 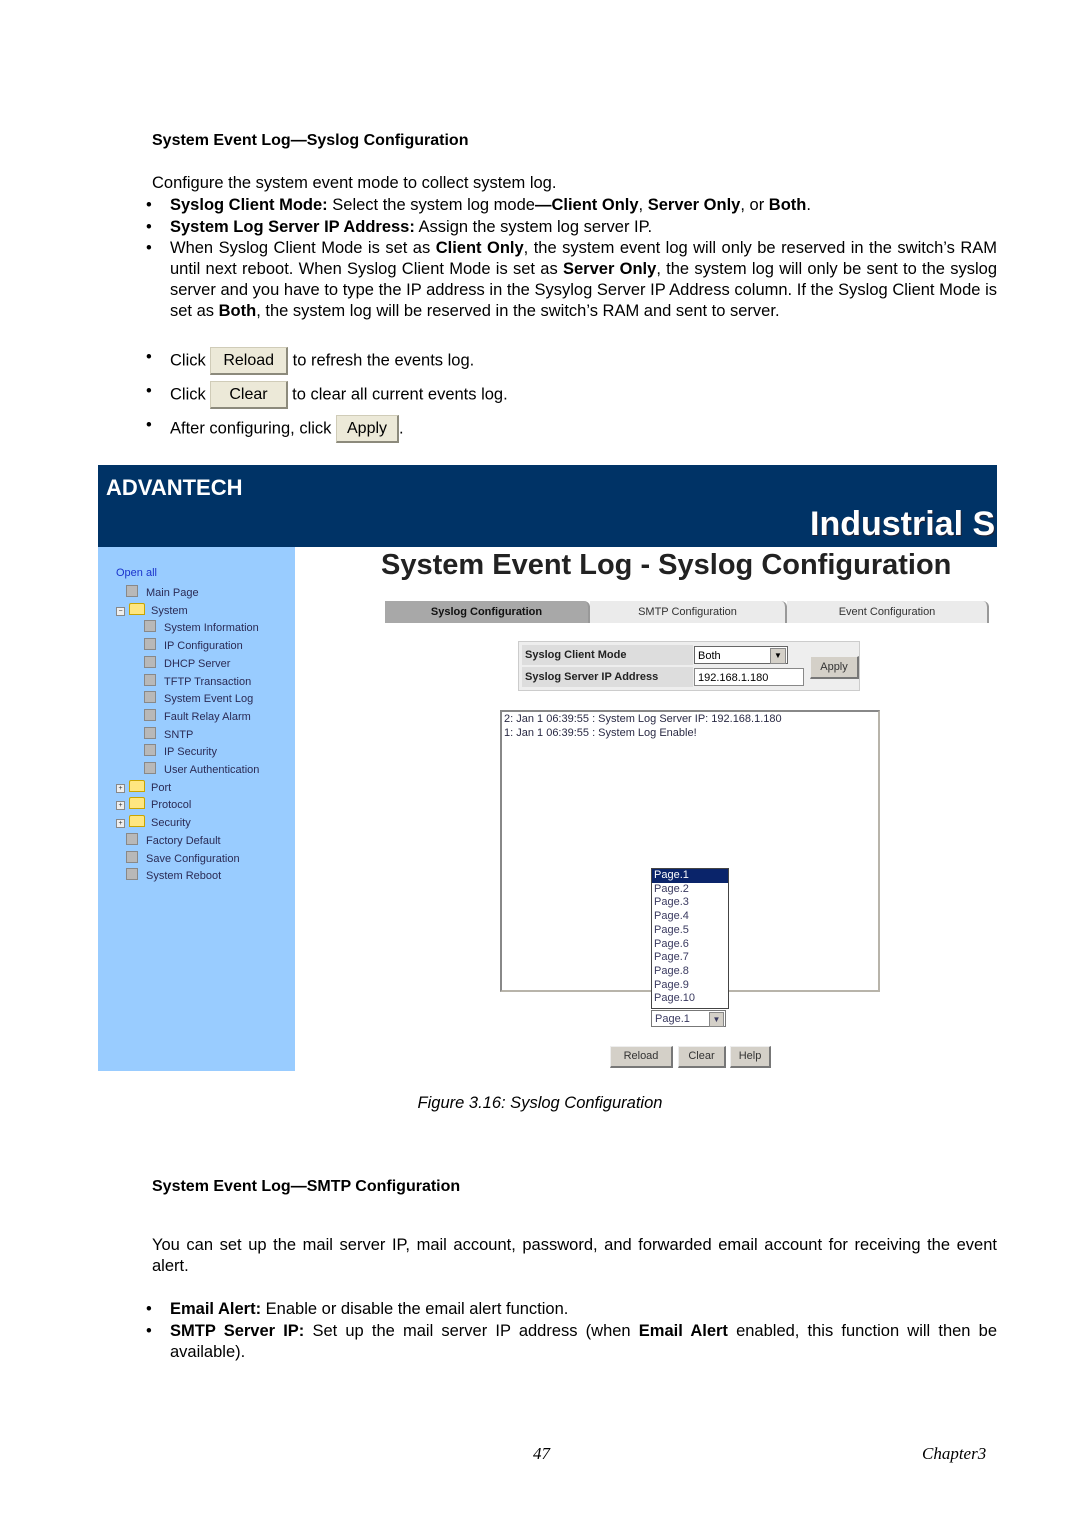 What do you see at coordinates (201, 627) in the screenshot?
I see `sidebar-item: System Information` at bounding box center [201, 627].